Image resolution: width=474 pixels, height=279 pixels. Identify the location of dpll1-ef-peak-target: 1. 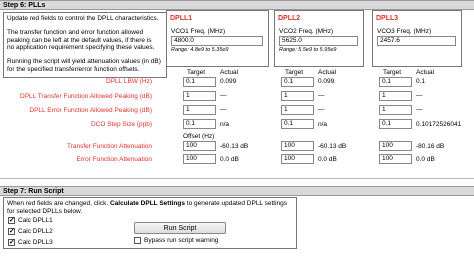
(199, 110).